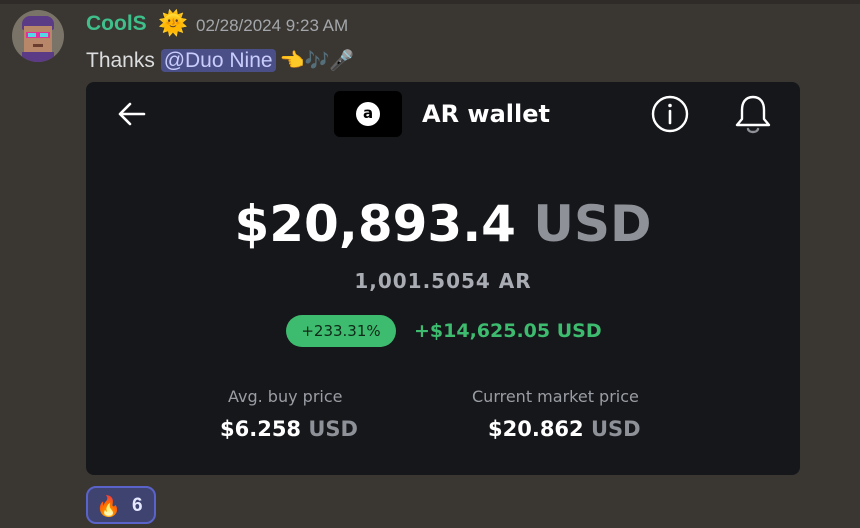 The image size is (860, 528). Describe the element at coordinates (486, 114) in the screenshot. I see `wallet-title: AR wallet` at that location.